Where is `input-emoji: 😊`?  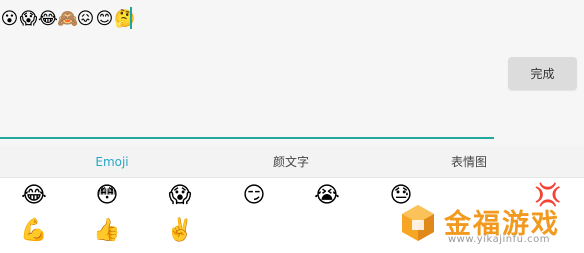
input-emoji: 😊 is located at coordinates (104, 19).